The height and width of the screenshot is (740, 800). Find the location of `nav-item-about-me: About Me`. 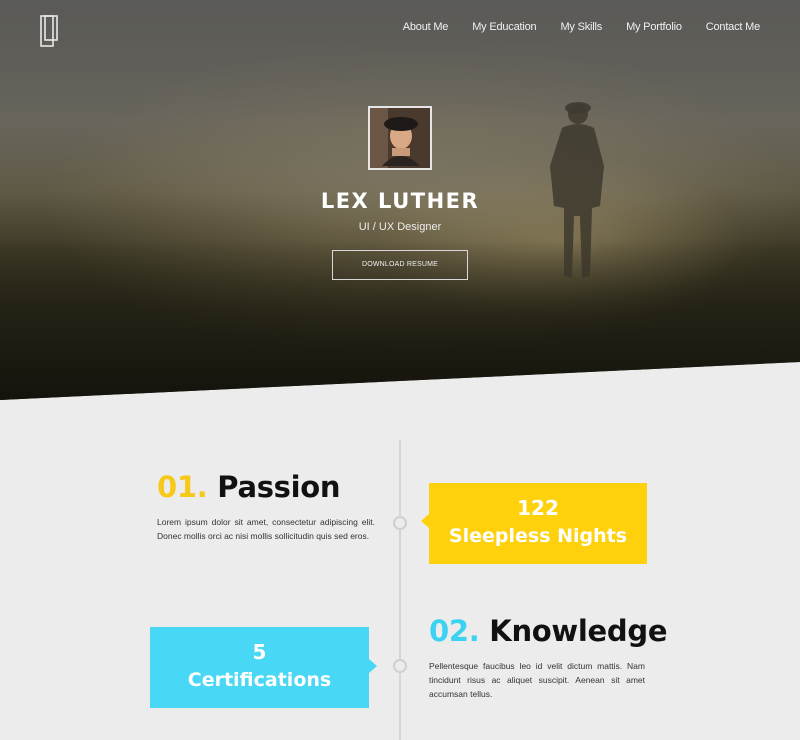

nav-item-about-me: About Me is located at coordinates (426, 27).